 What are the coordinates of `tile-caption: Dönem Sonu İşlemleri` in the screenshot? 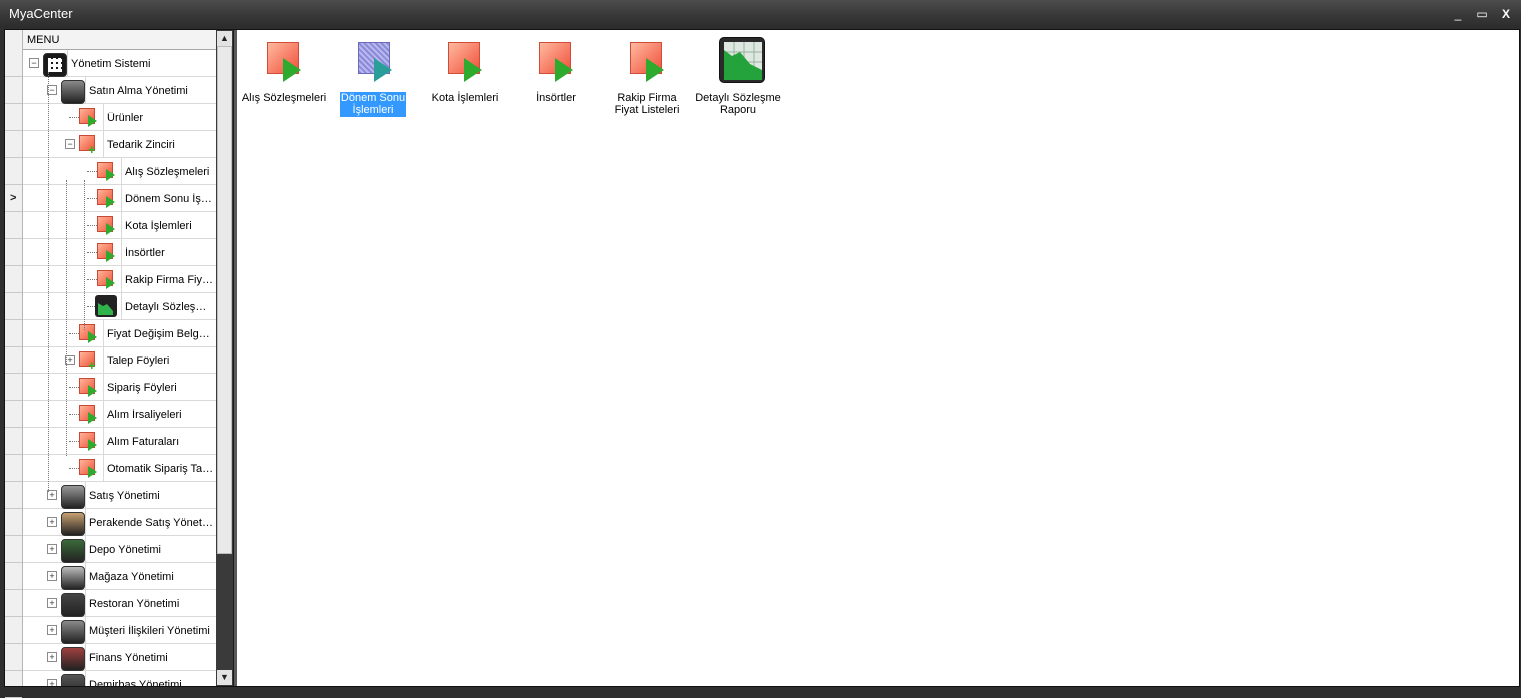 It's located at (373, 104).